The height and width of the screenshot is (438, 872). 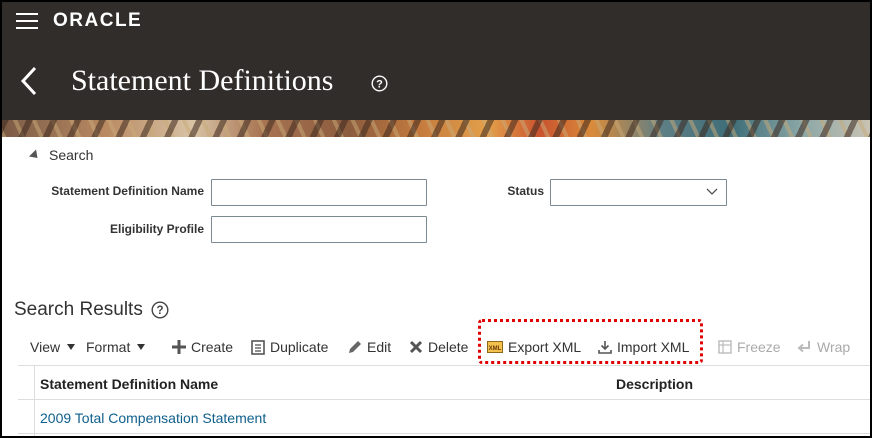 What do you see at coordinates (638, 192) in the screenshot?
I see `status-select` at bounding box center [638, 192].